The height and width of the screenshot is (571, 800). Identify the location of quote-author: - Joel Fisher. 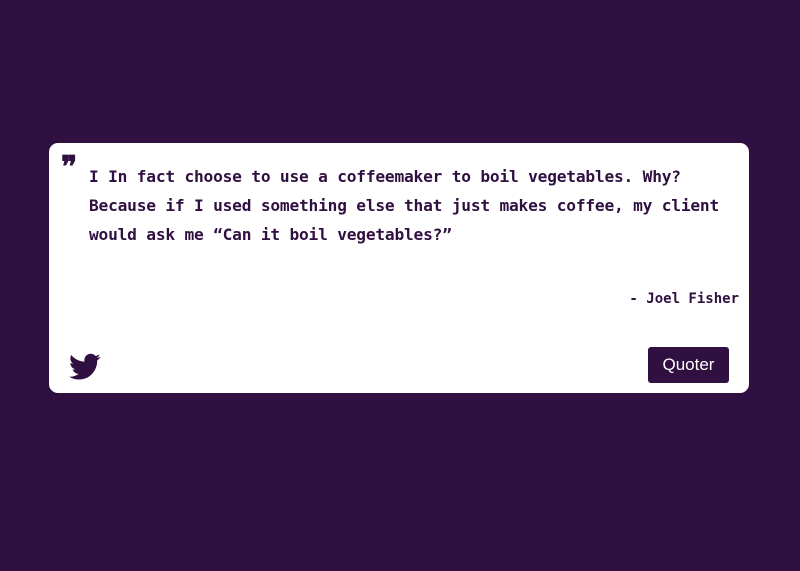
(684, 299).